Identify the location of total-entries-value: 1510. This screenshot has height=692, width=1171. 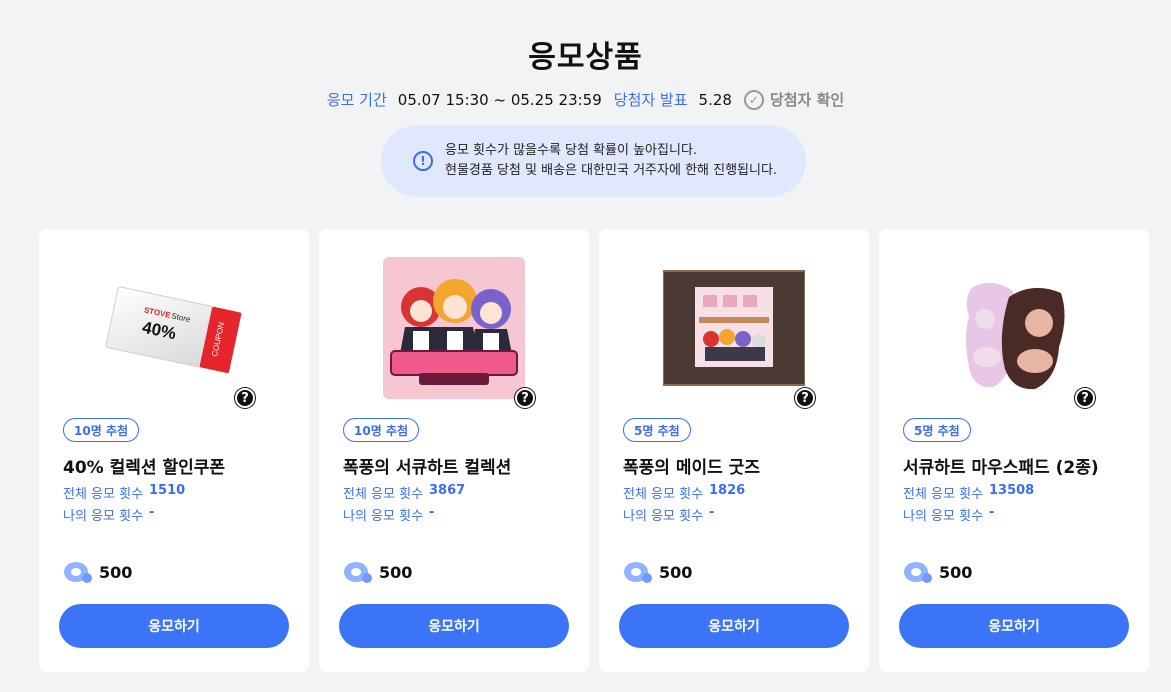
(167, 490).